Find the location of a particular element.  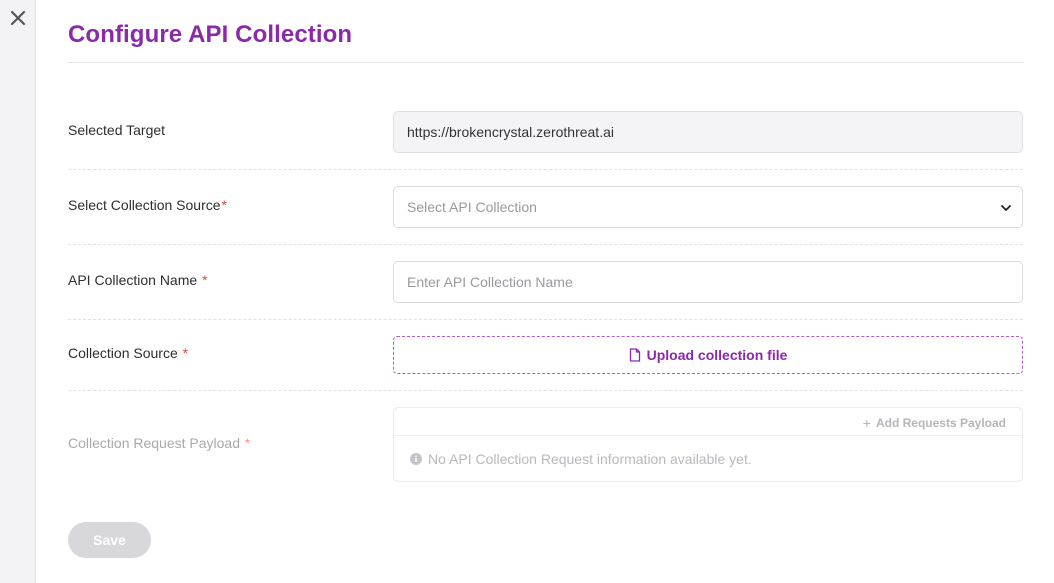

plus-icon: + is located at coordinates (866, 423).